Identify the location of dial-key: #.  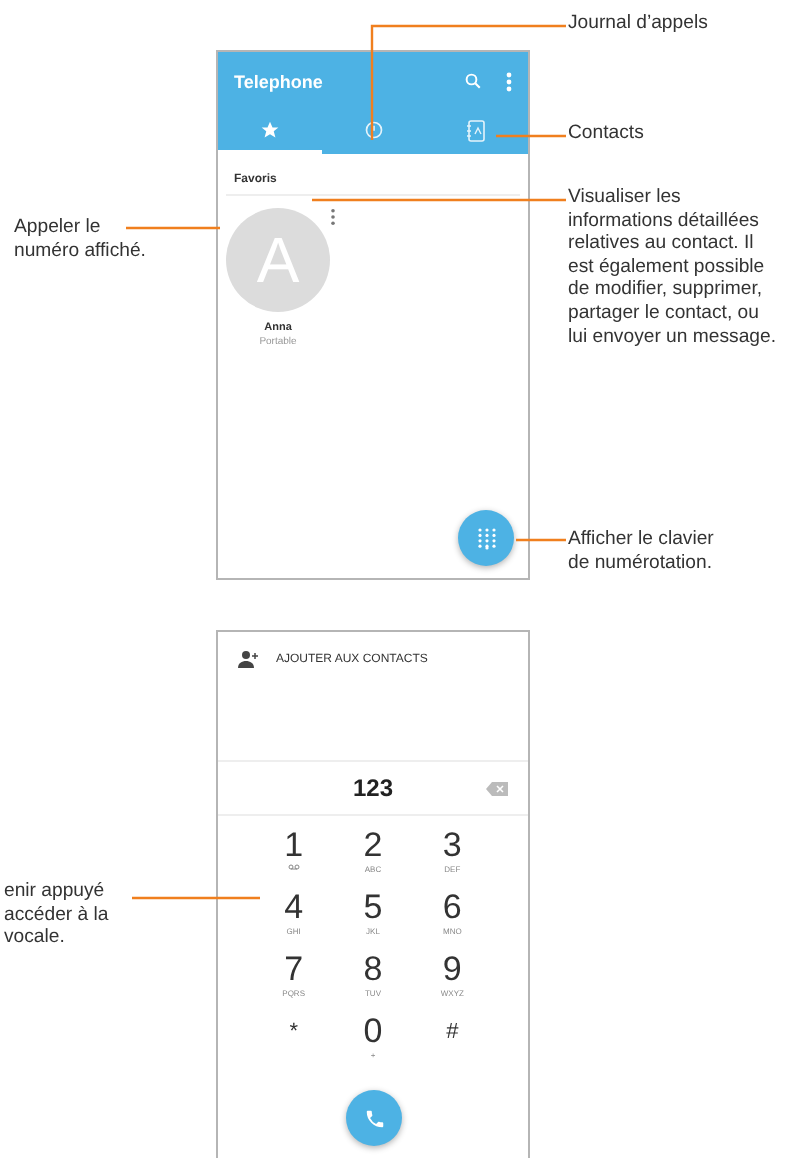
(452, 1042).